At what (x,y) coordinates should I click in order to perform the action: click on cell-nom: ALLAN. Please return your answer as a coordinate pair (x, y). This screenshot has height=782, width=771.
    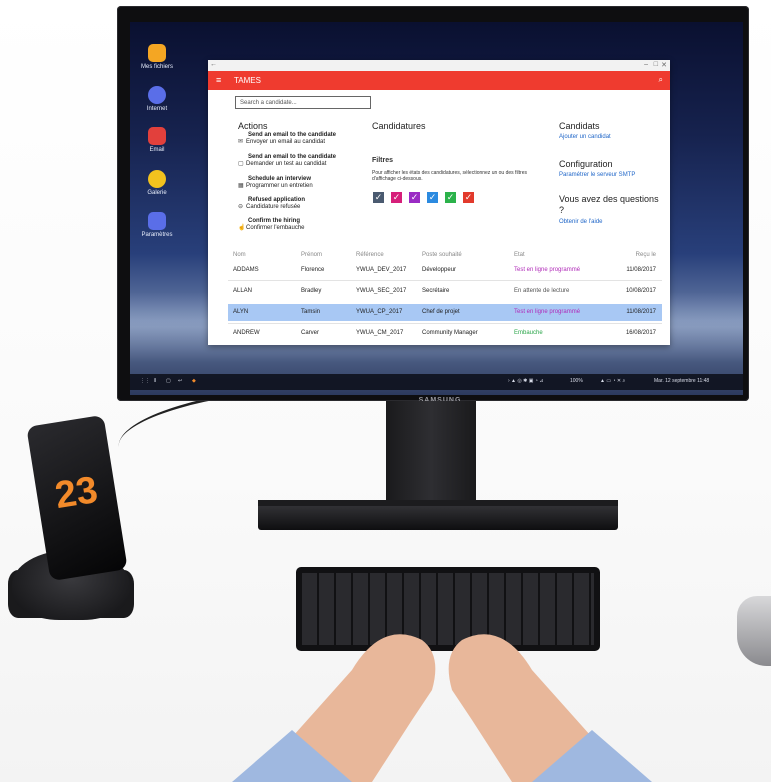
    Looking at the image, I should click on (243, 291).